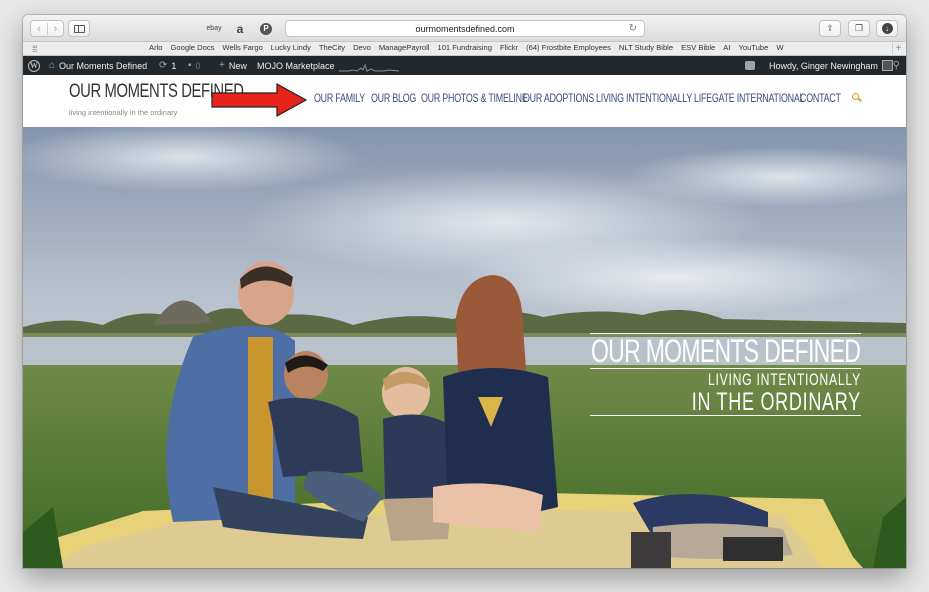  I want to click on admin-mojo-marketplace: MOJO Marketplace, so click(296, 65).